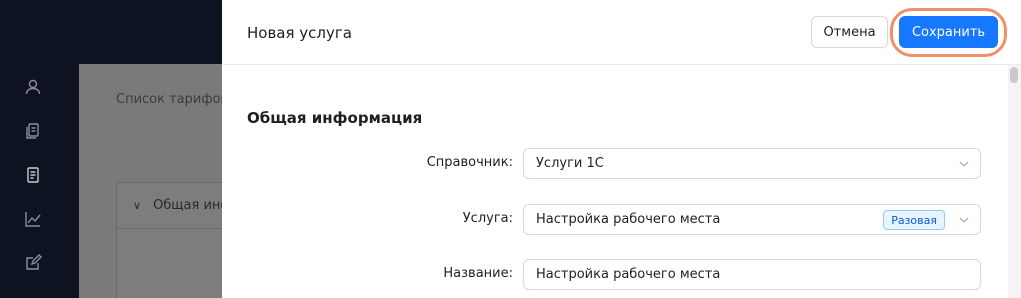 This screenshot has width=1021, height=298. What do you see at coordinates (39, 149) in the screenshot?
I see `sidebar` at bounding box center [39, 149].